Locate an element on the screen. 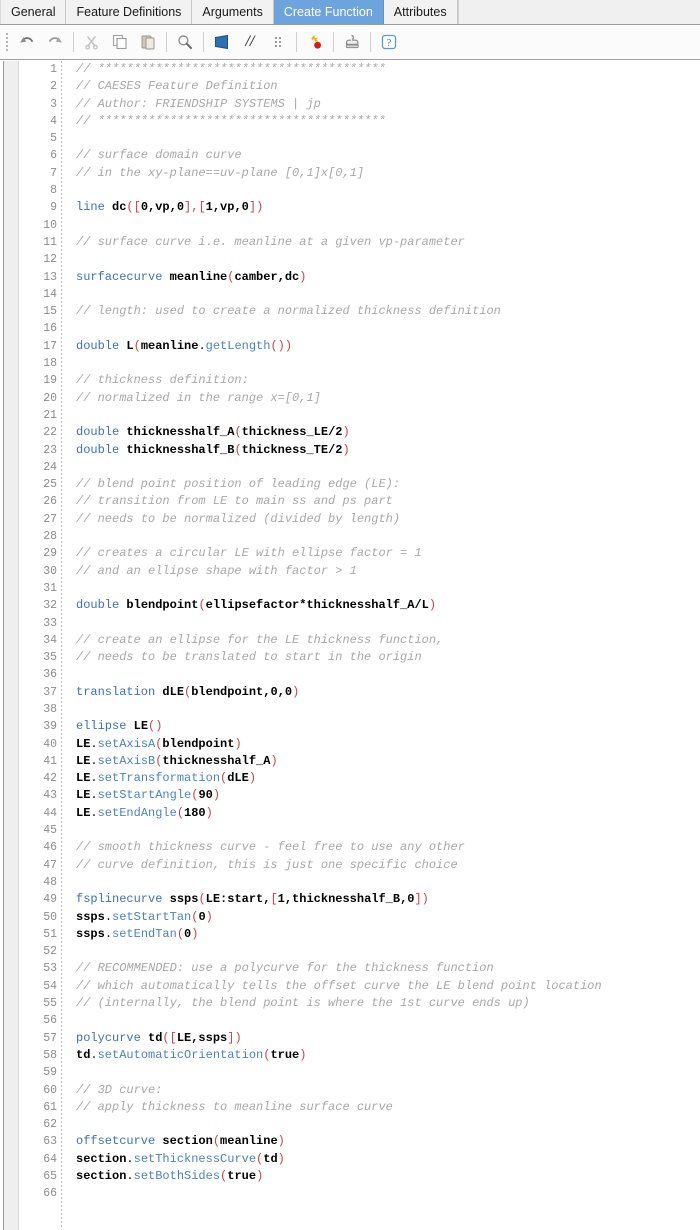 The width and height of the screenshot is (700, 1230). tab-feature-definitions: Feature Definitions is located at coordinates (129, 12).